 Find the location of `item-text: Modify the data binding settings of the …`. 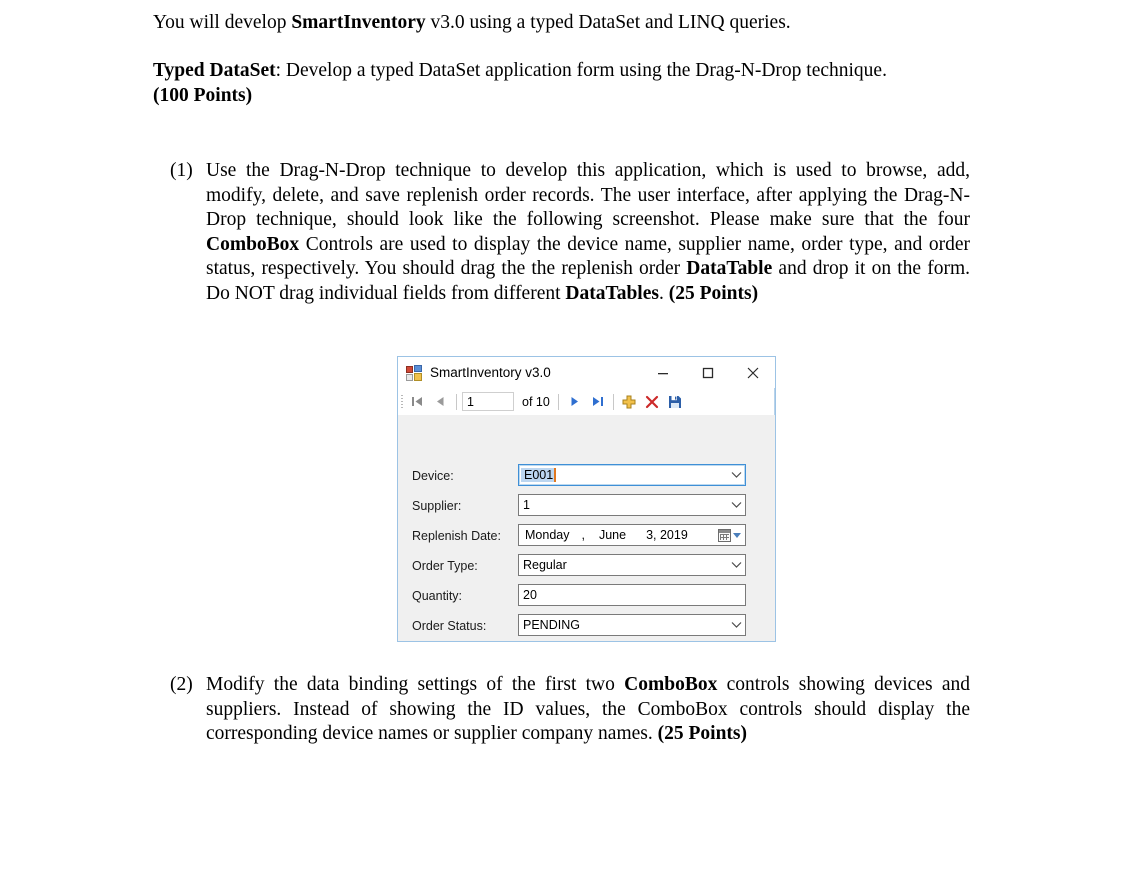

item-text: Modify the data binding settings of the … is located at coordinates (588, 709).